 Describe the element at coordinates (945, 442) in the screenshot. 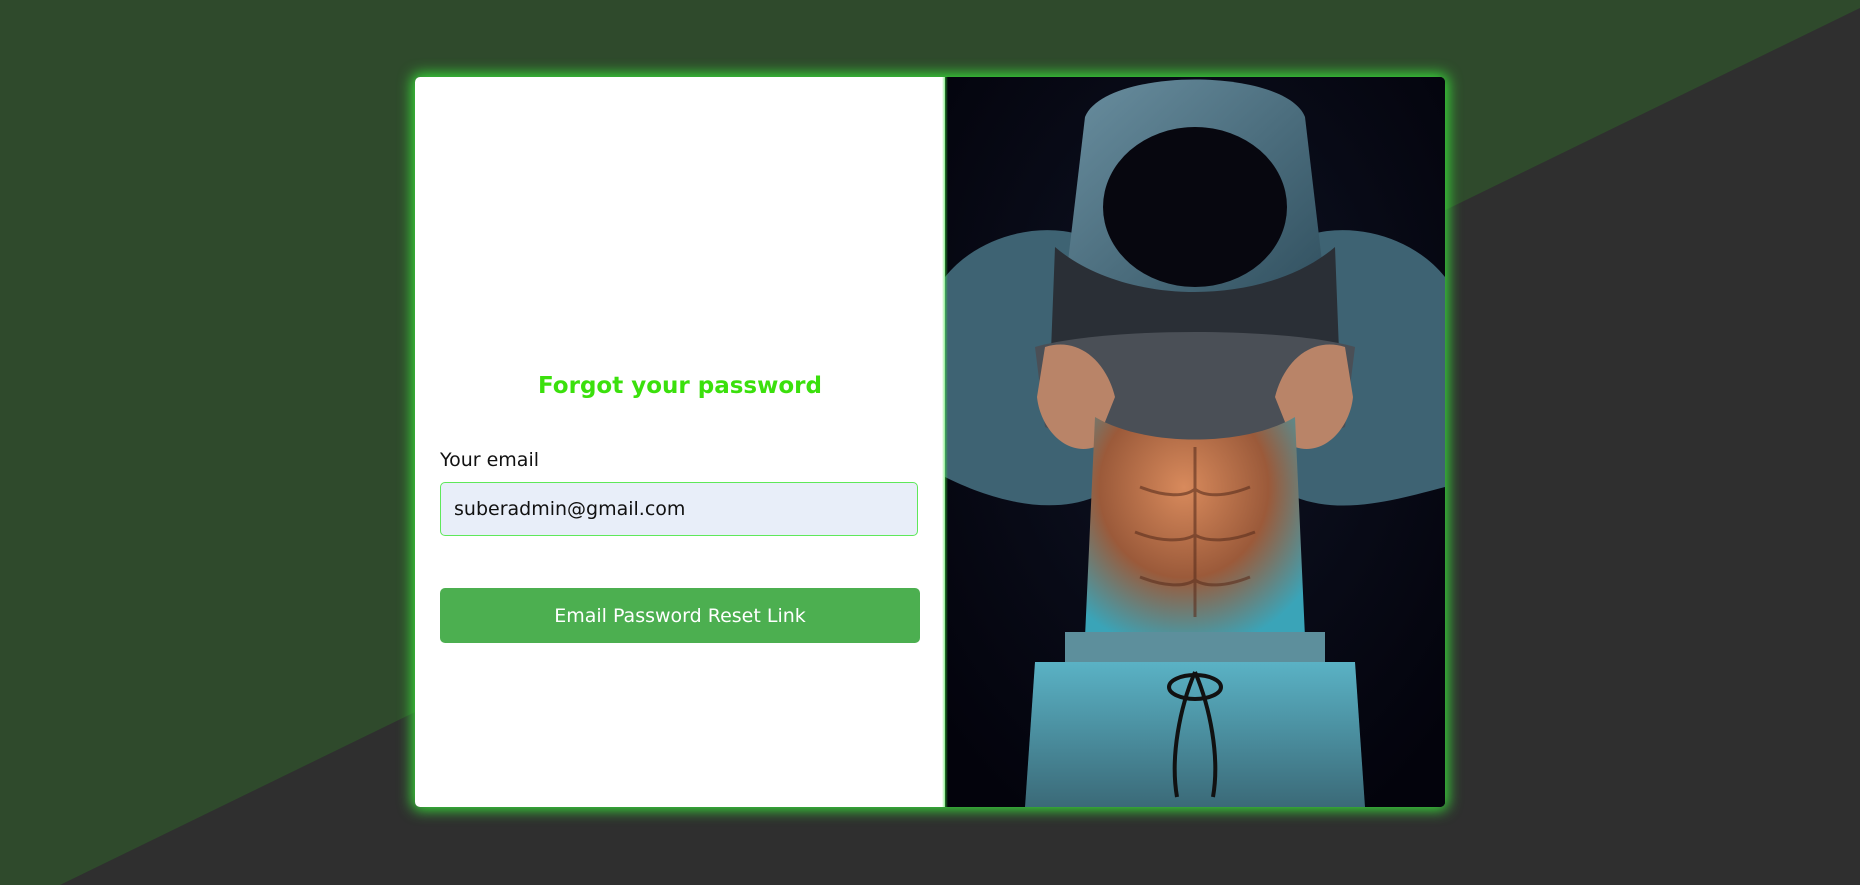

I see `panel-divider` at that location.